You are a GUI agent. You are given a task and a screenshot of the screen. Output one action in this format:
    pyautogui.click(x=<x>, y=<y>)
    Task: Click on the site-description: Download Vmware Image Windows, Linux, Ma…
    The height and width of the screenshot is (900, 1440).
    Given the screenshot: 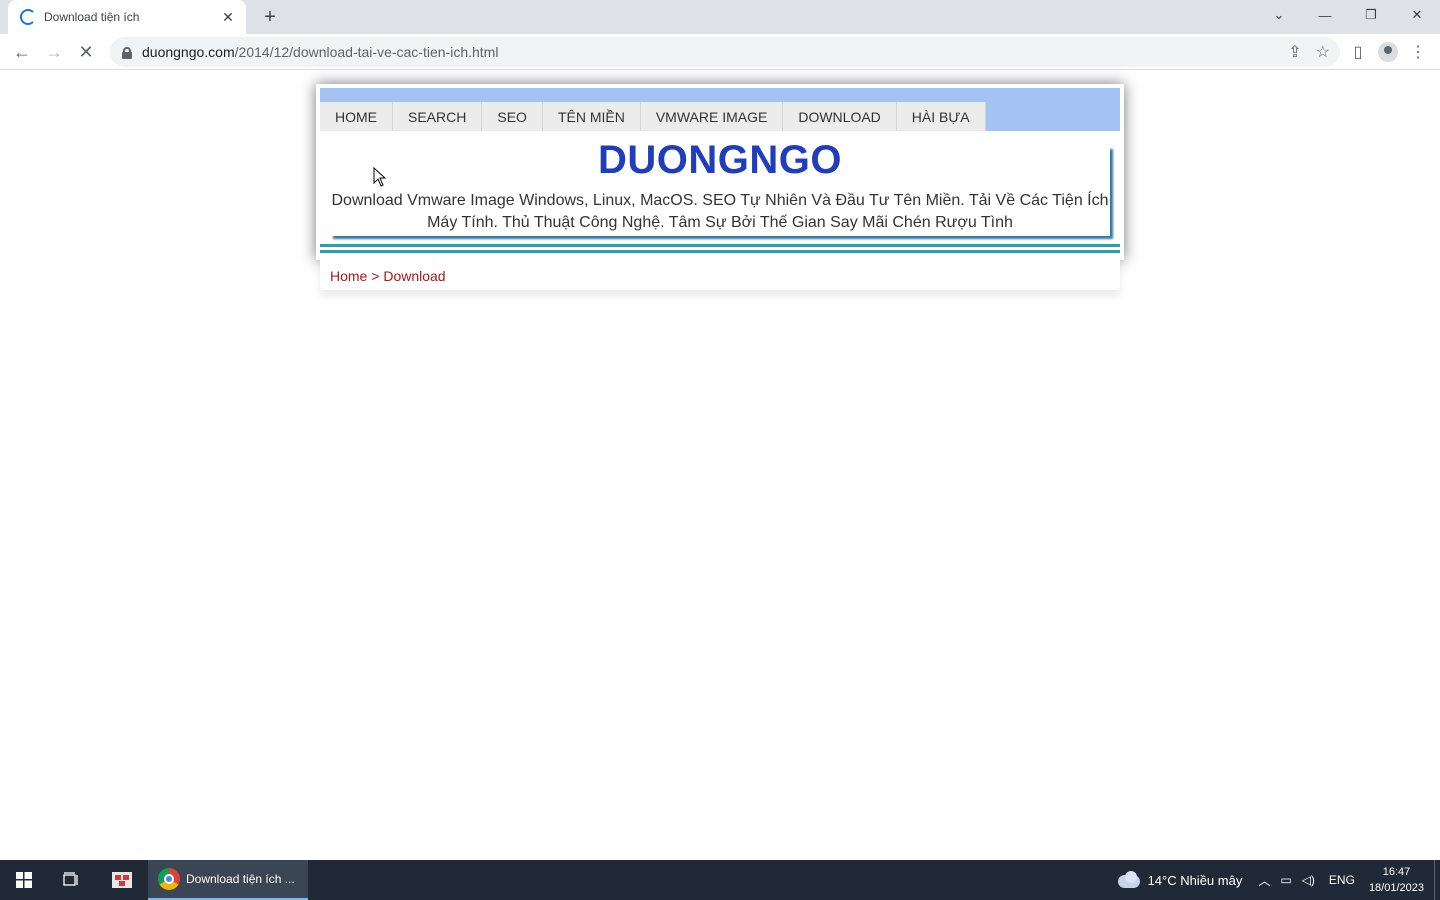 What is the action you would take?
    pyautogui.click(x=720, y=212)
    